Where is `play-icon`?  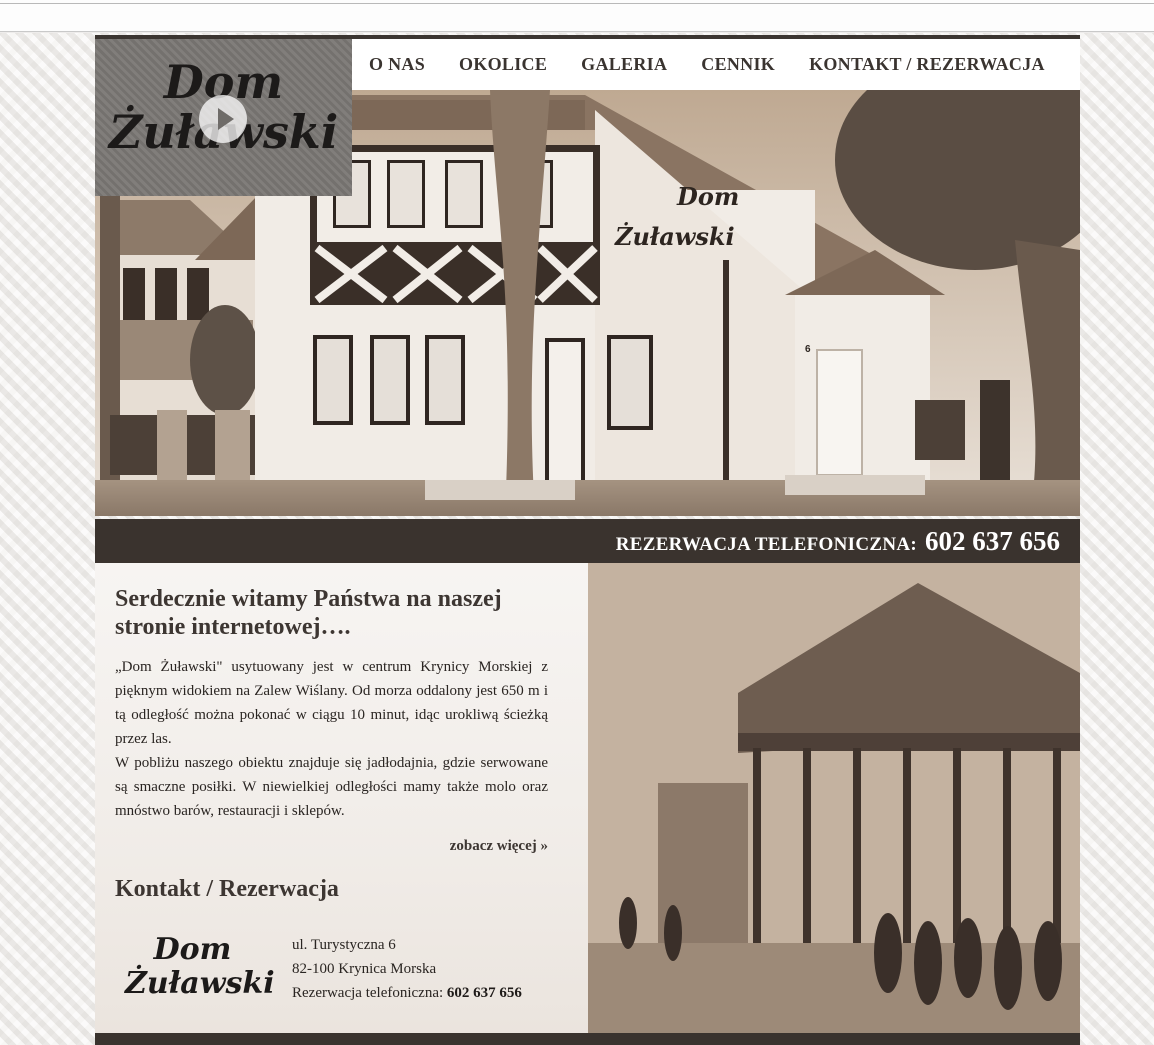
play-icon is located at coordinates (223, 119).